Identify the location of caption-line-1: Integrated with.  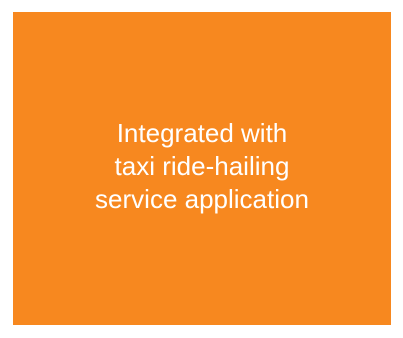
(202, 133).